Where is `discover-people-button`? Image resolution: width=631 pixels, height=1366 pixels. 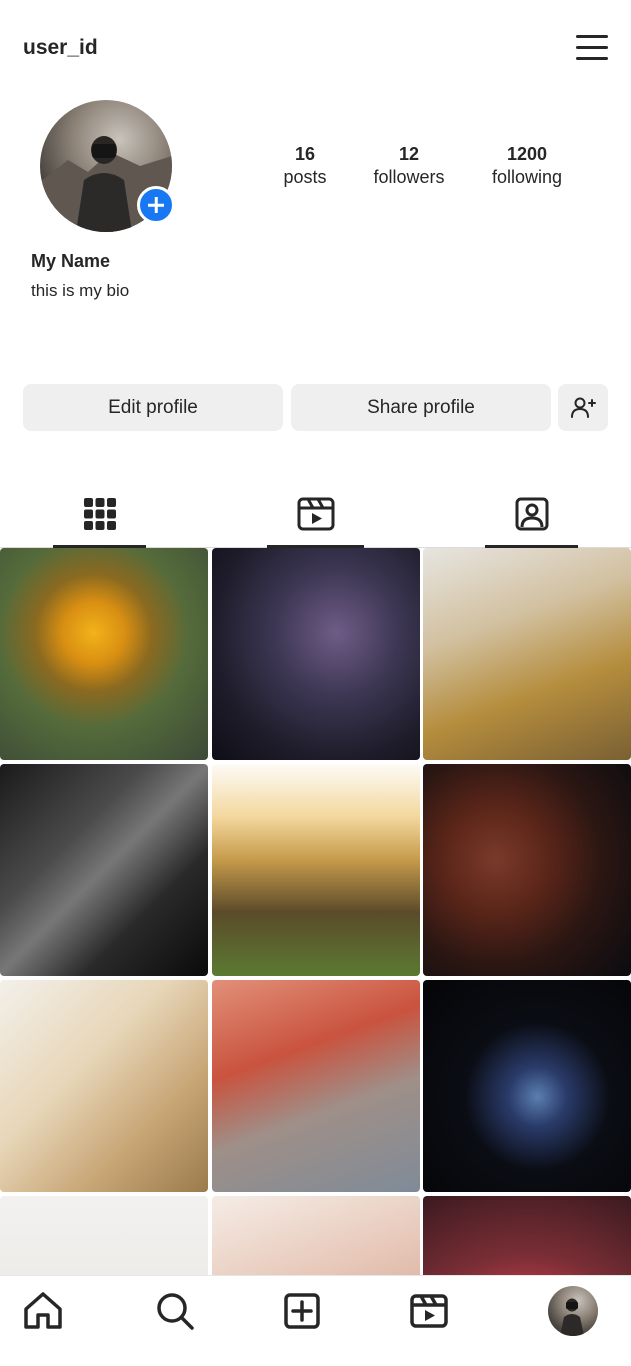 discover-people-button is located at coordinates (583, 407).